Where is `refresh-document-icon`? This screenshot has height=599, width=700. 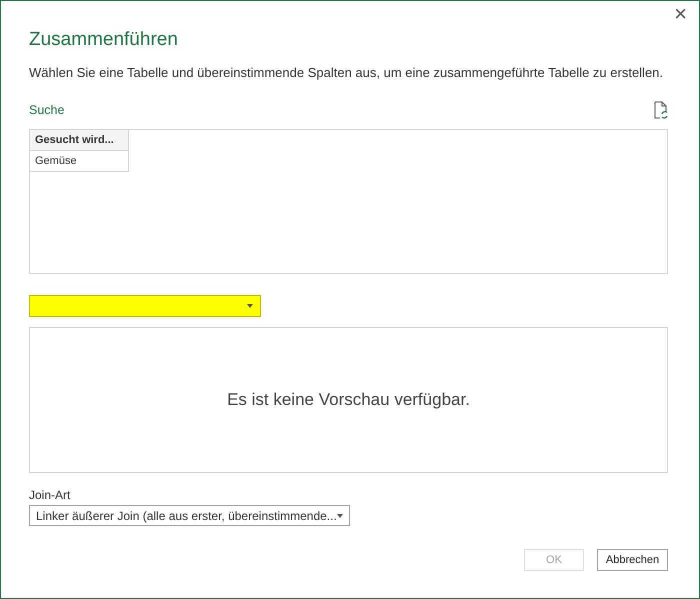 refresh-document-icon is located at coordinates (661, 110).